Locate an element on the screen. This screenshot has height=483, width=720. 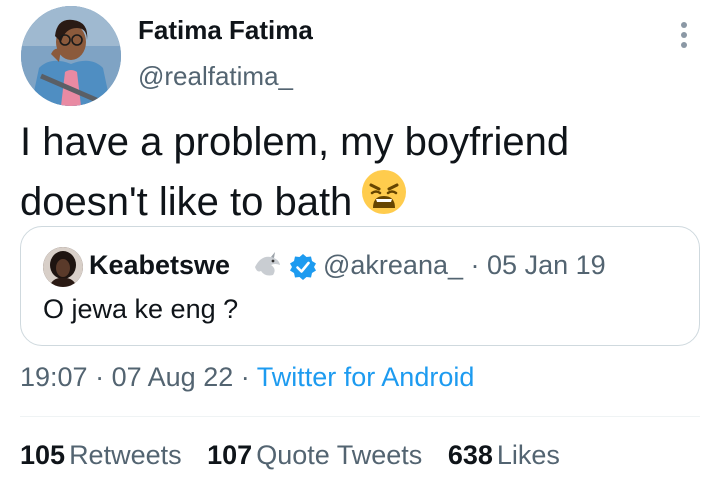
quoted-handle-date: @akreana_ · 05 Jan 19 is located at coordinates (464, 265).